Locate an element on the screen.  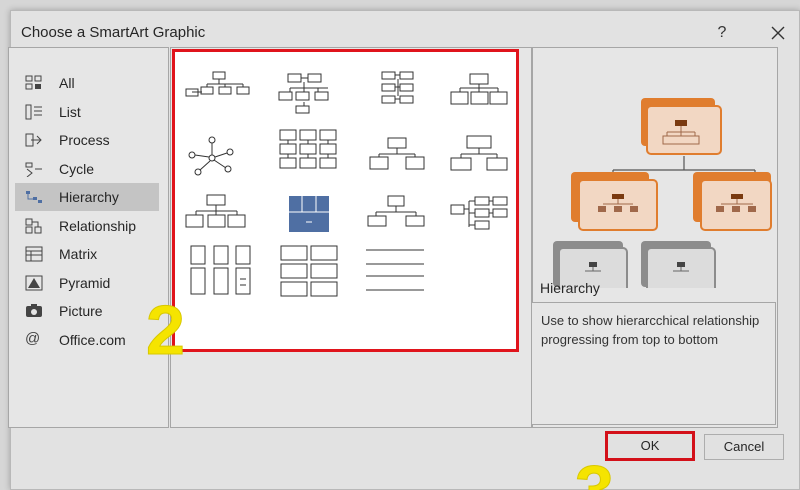
process-icon is located at coordinates (33, 140).